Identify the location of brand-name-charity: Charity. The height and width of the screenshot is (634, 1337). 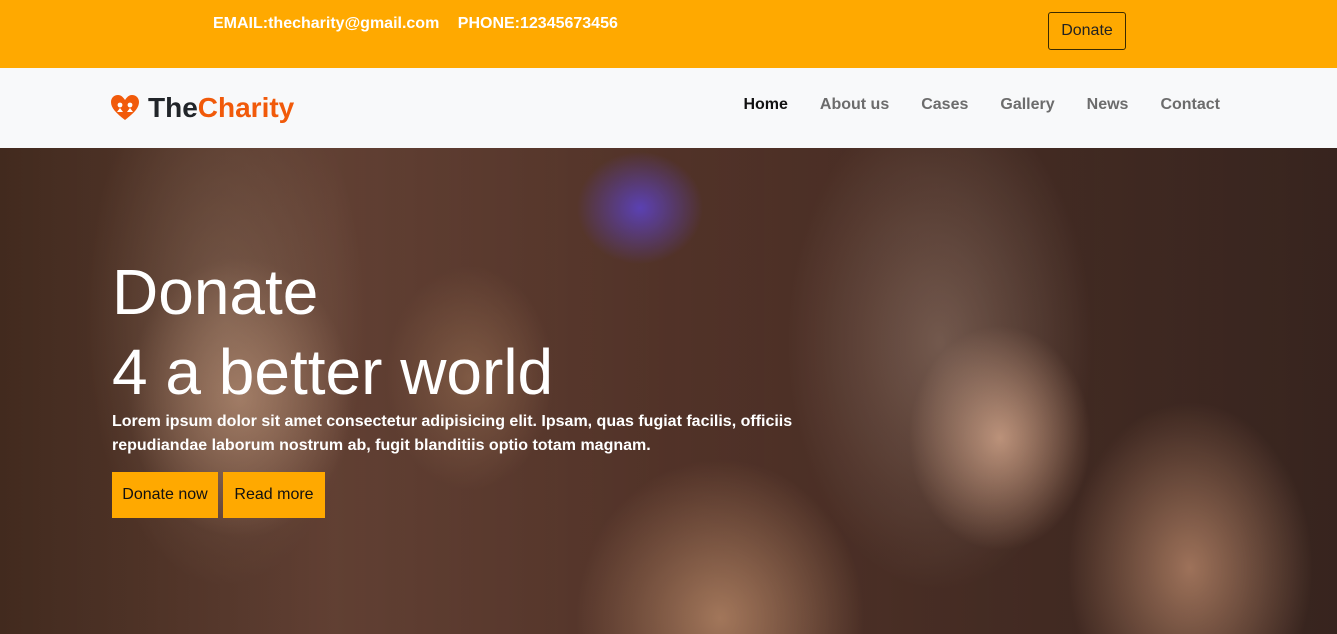
(246, 107).